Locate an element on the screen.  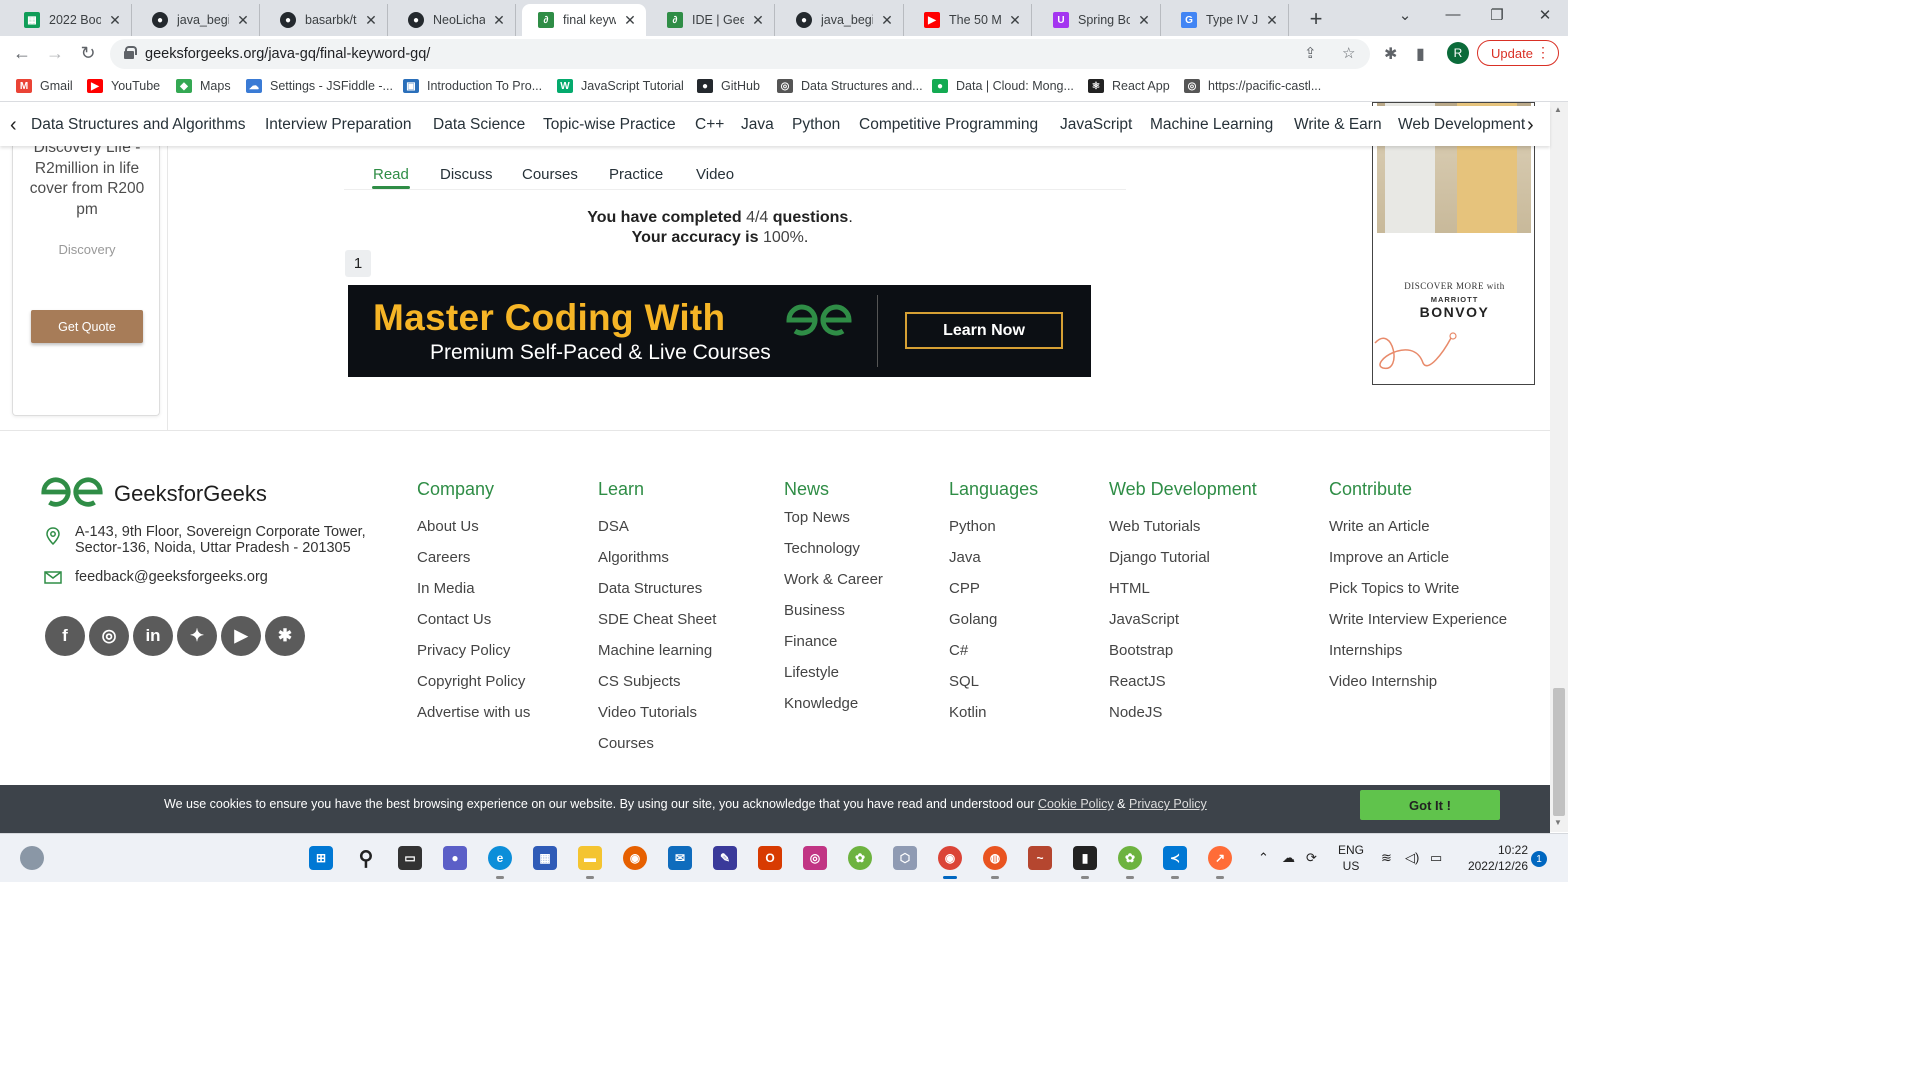
extensions-icon: ✱ is located at coordinates (1390, 54).